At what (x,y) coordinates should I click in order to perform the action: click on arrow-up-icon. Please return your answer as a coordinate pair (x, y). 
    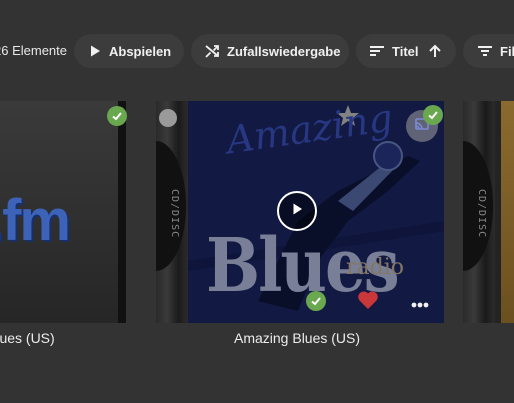
    Looking at the image, I should click on (435, 51).